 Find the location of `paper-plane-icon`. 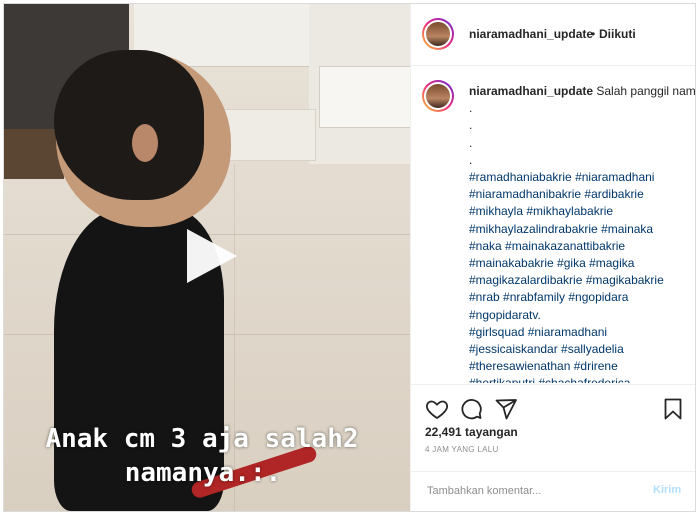

paper-plane-icon is located at coordinates (506, 409).